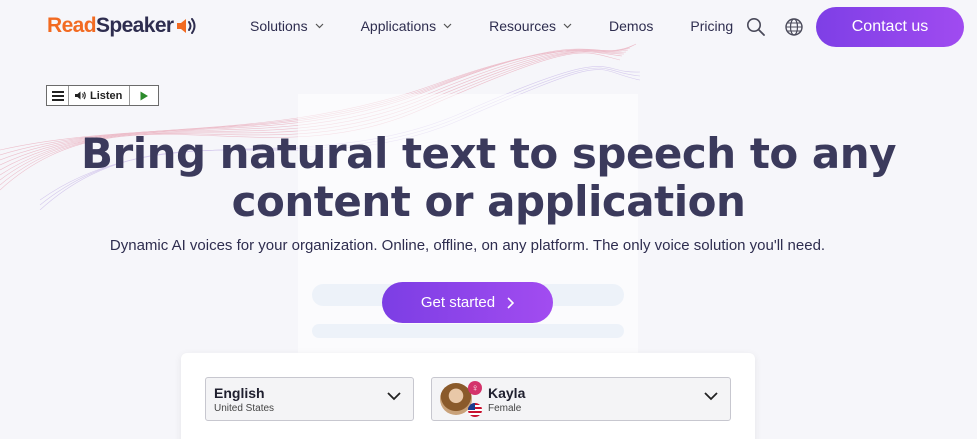 The width and height of the screenshot is (977, 439). I want to click on listen-button: Listen, so click(100, 95).